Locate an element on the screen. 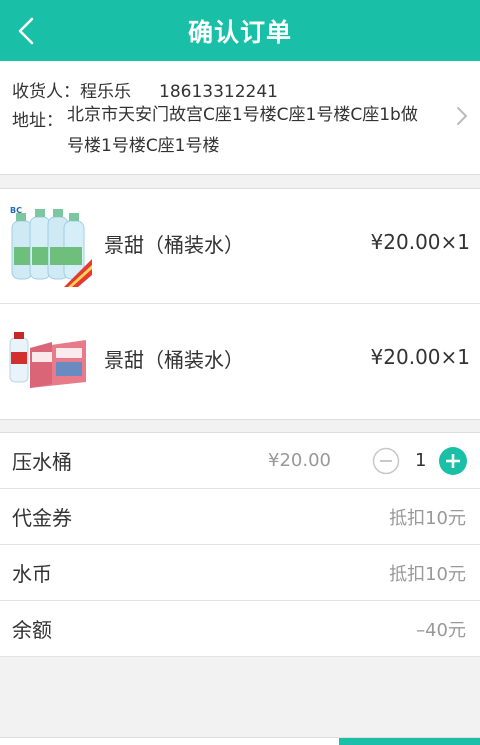  consignee-line: 收货人：程乐乐 18613312241 is located at coordinates (145, 89).